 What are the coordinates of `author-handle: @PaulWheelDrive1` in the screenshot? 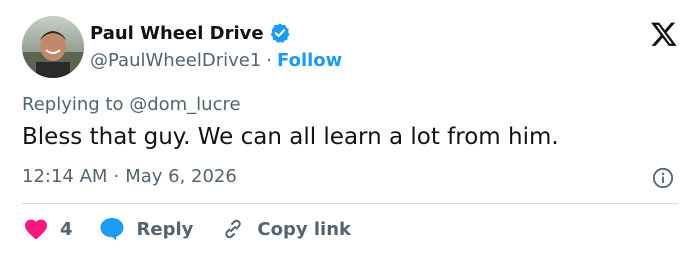 It's located at (175, 60).